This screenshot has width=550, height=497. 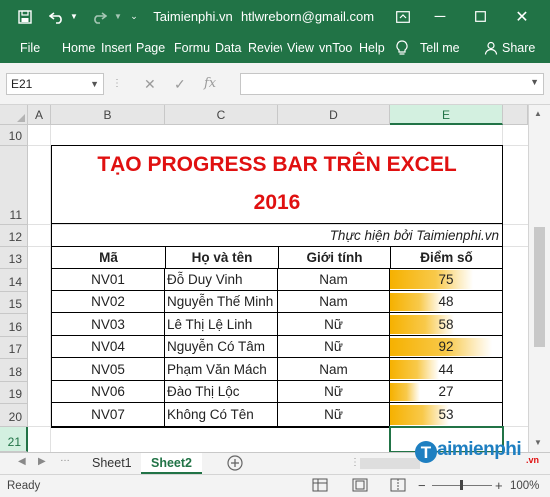 What do you see at coordinates (109, 258) in the screenshot?
I see `header-code: Mã` at bounding box center [109, 258].